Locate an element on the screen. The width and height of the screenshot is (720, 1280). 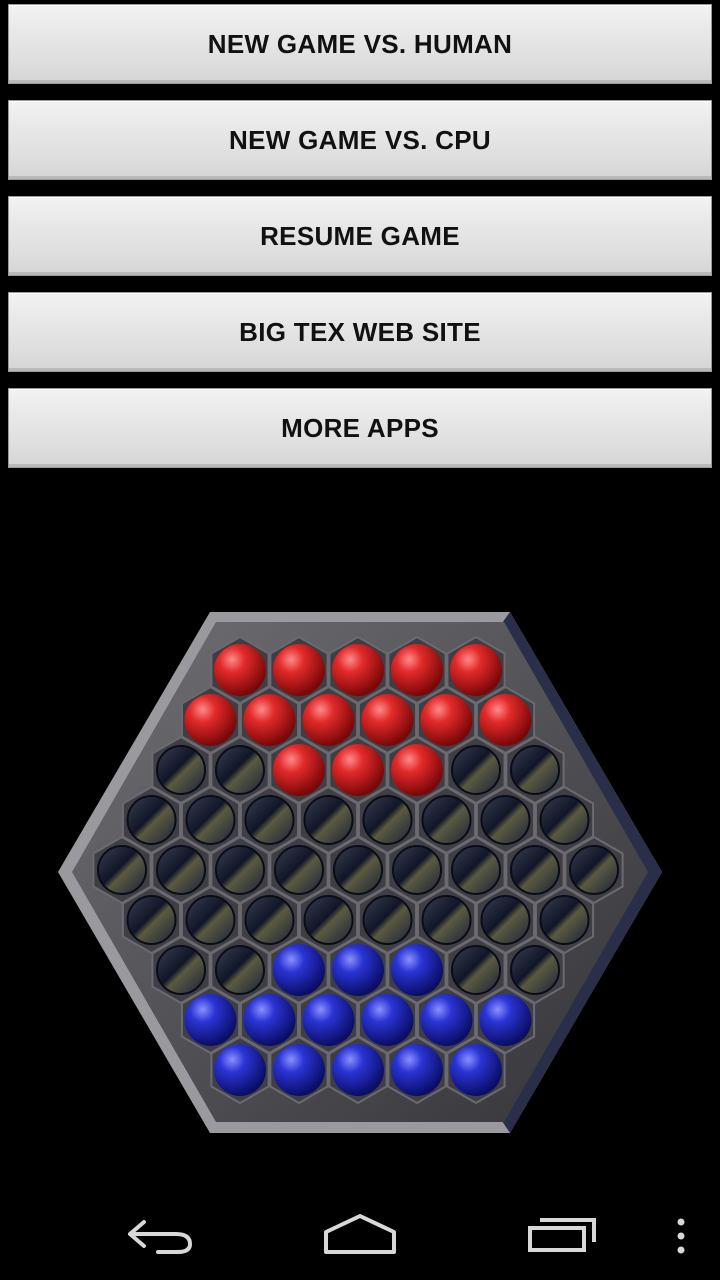
new-game-vs-cpu-button: NEW GAME VS. CPU is located at coordinates (360, 140).